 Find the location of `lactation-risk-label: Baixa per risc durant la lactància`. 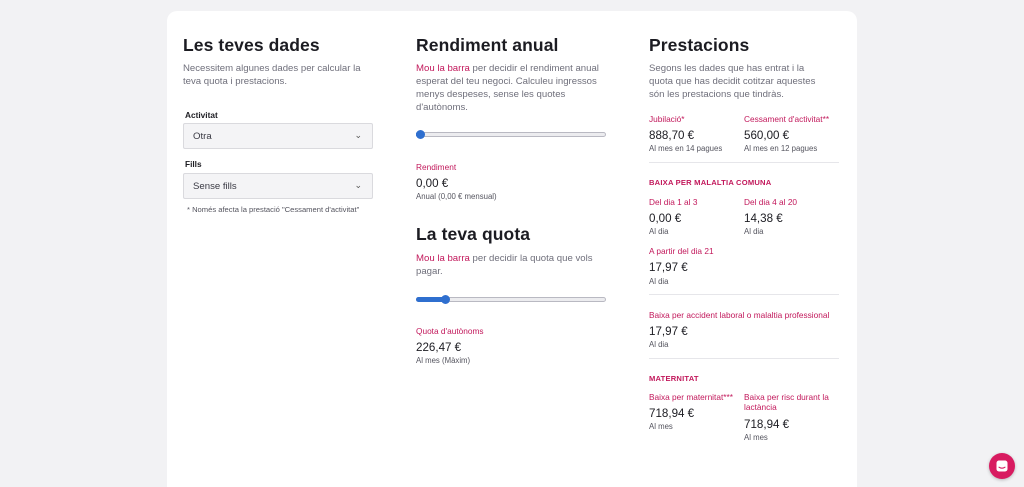

lactation-risk-label: Baixa per risc durant la lactància is located at coordinates (786, 402).